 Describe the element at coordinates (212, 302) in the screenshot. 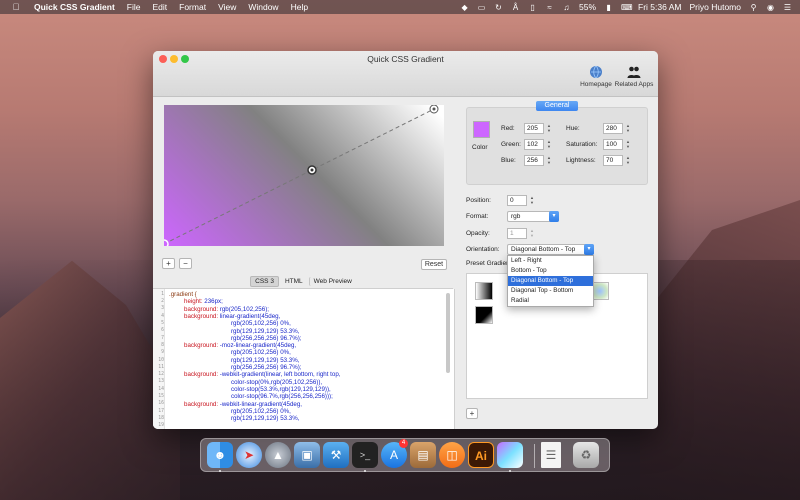

I see `code-value: 236px;` at that location.